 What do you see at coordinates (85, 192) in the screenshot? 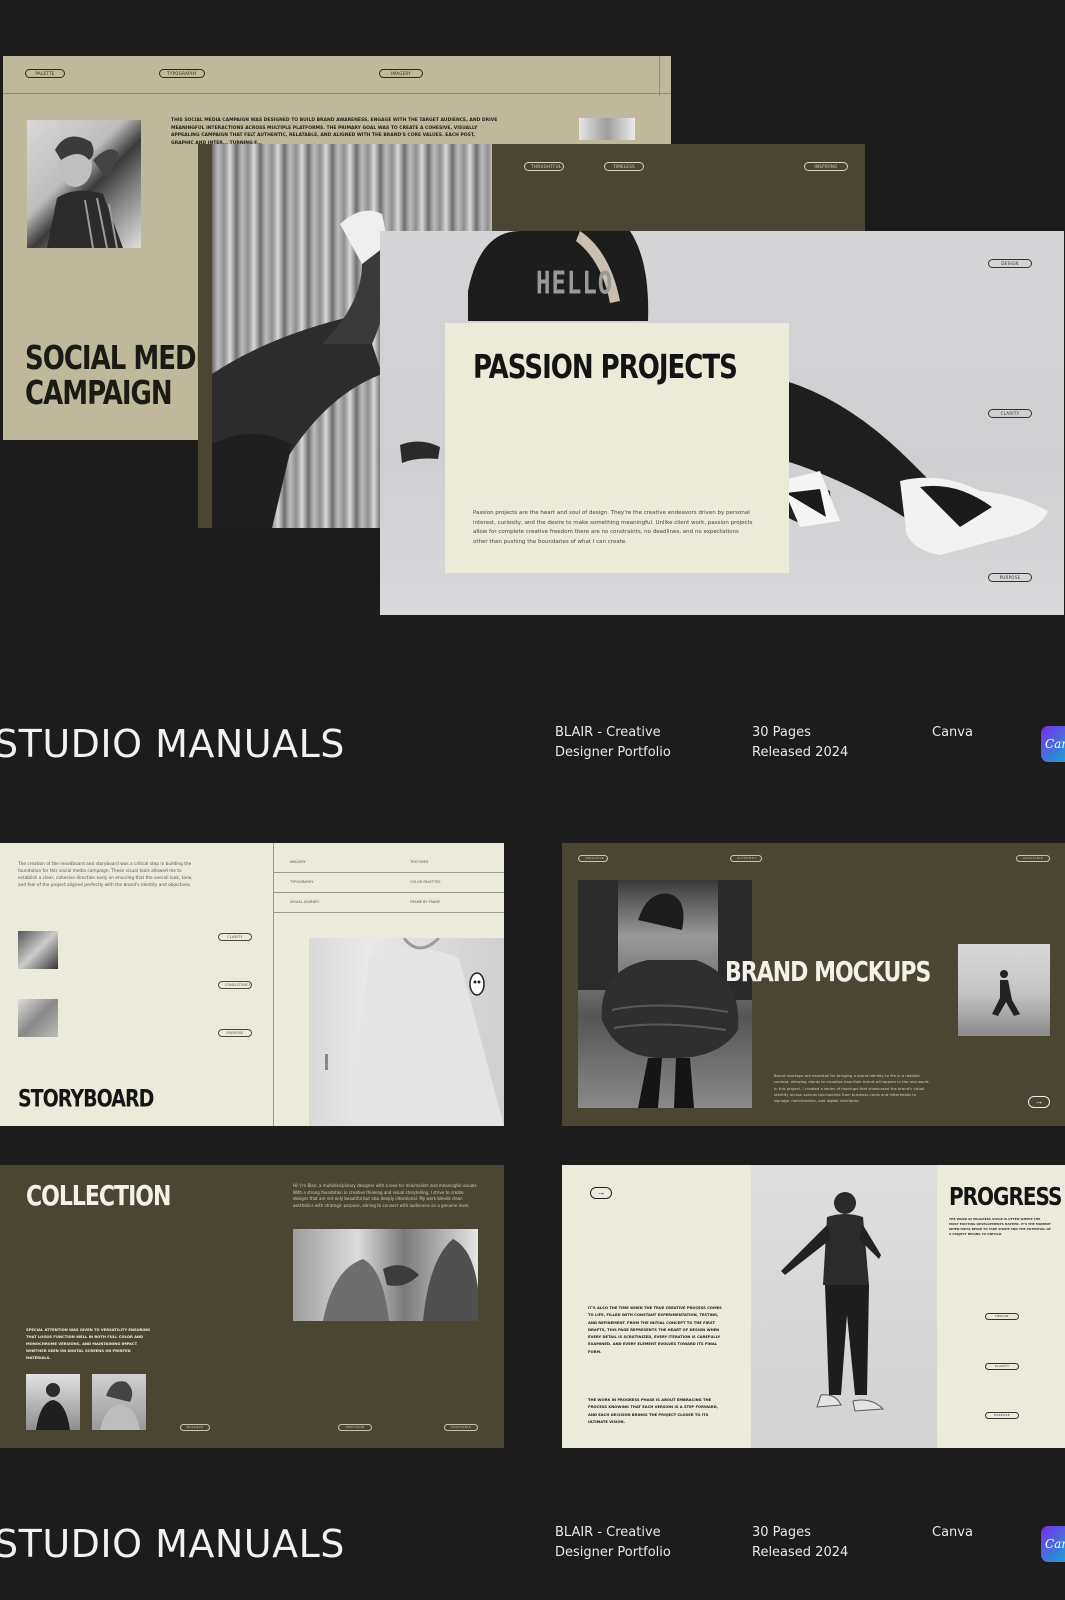
I see `portrait-figure-icon` at bounding box center [85, 192].